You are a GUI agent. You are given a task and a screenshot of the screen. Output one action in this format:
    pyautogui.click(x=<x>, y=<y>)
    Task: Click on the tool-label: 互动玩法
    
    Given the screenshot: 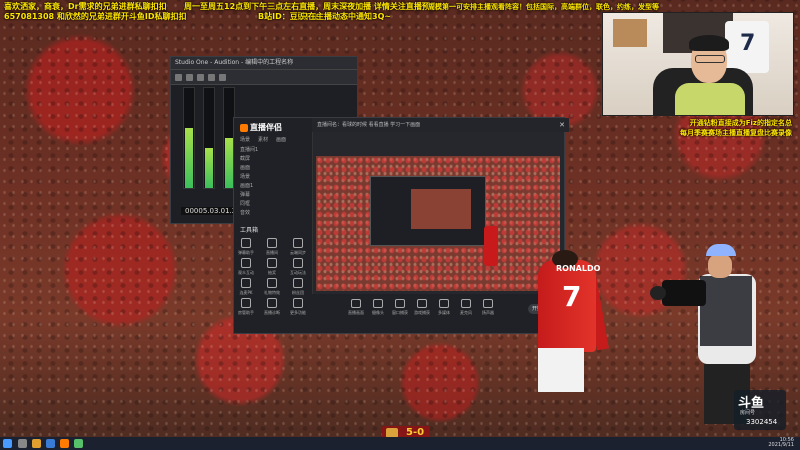 What is the action you would take?
    pyautogui.click(x=298, y=272)
    